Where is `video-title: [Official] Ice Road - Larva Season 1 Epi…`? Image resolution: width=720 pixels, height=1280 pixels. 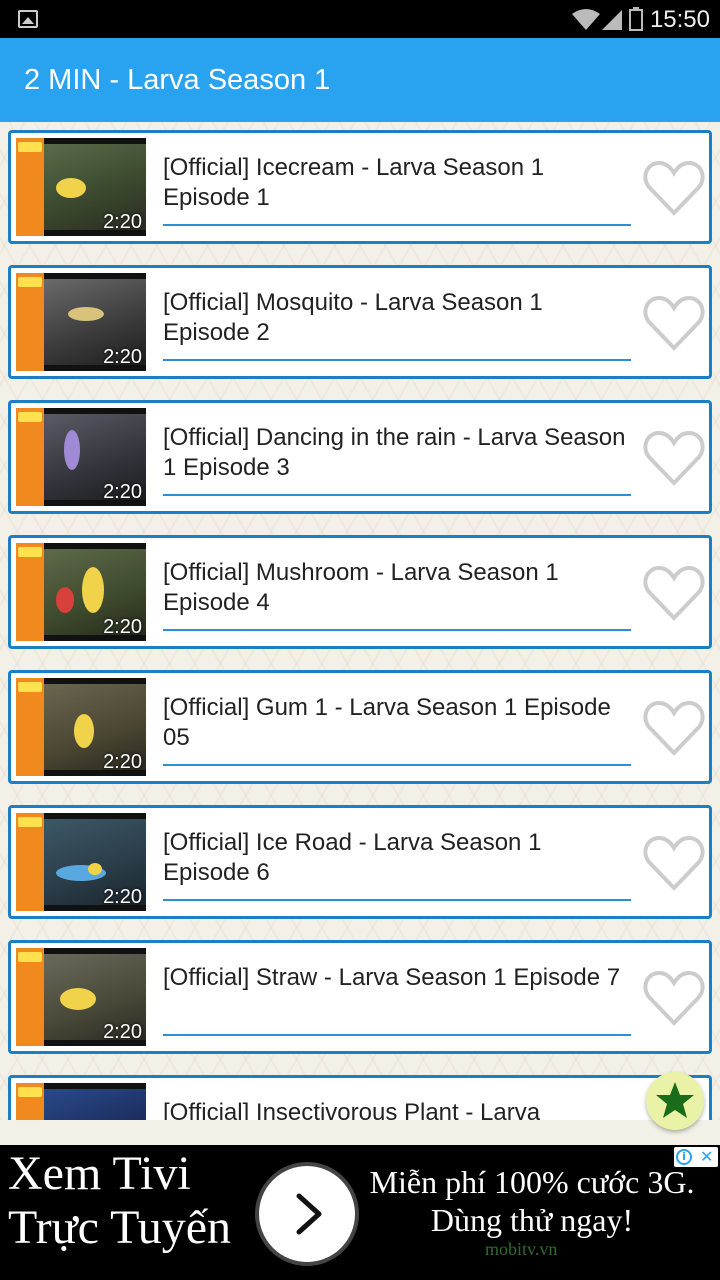 video-title: [Official] Ice Road - Larva Season 1 Epi… is located at coordinates (398, 858).